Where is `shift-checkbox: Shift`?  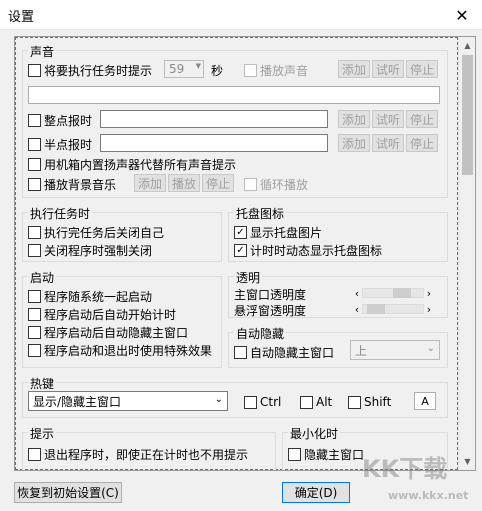
shift-checkbox: Shift is located at coordinates (369, 402).